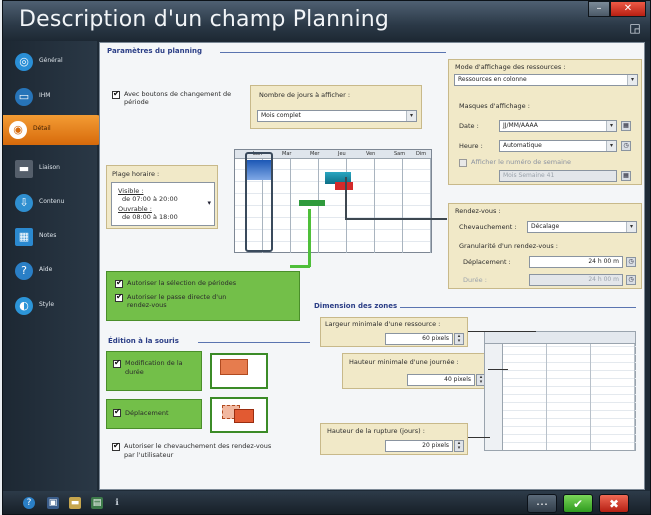 The width and height of the screenshot is (651, 515). What do you see at coordinates (487, 262) in the screenshot?
I see `move-label: Déplacement :` at bounding box center [487, 262].